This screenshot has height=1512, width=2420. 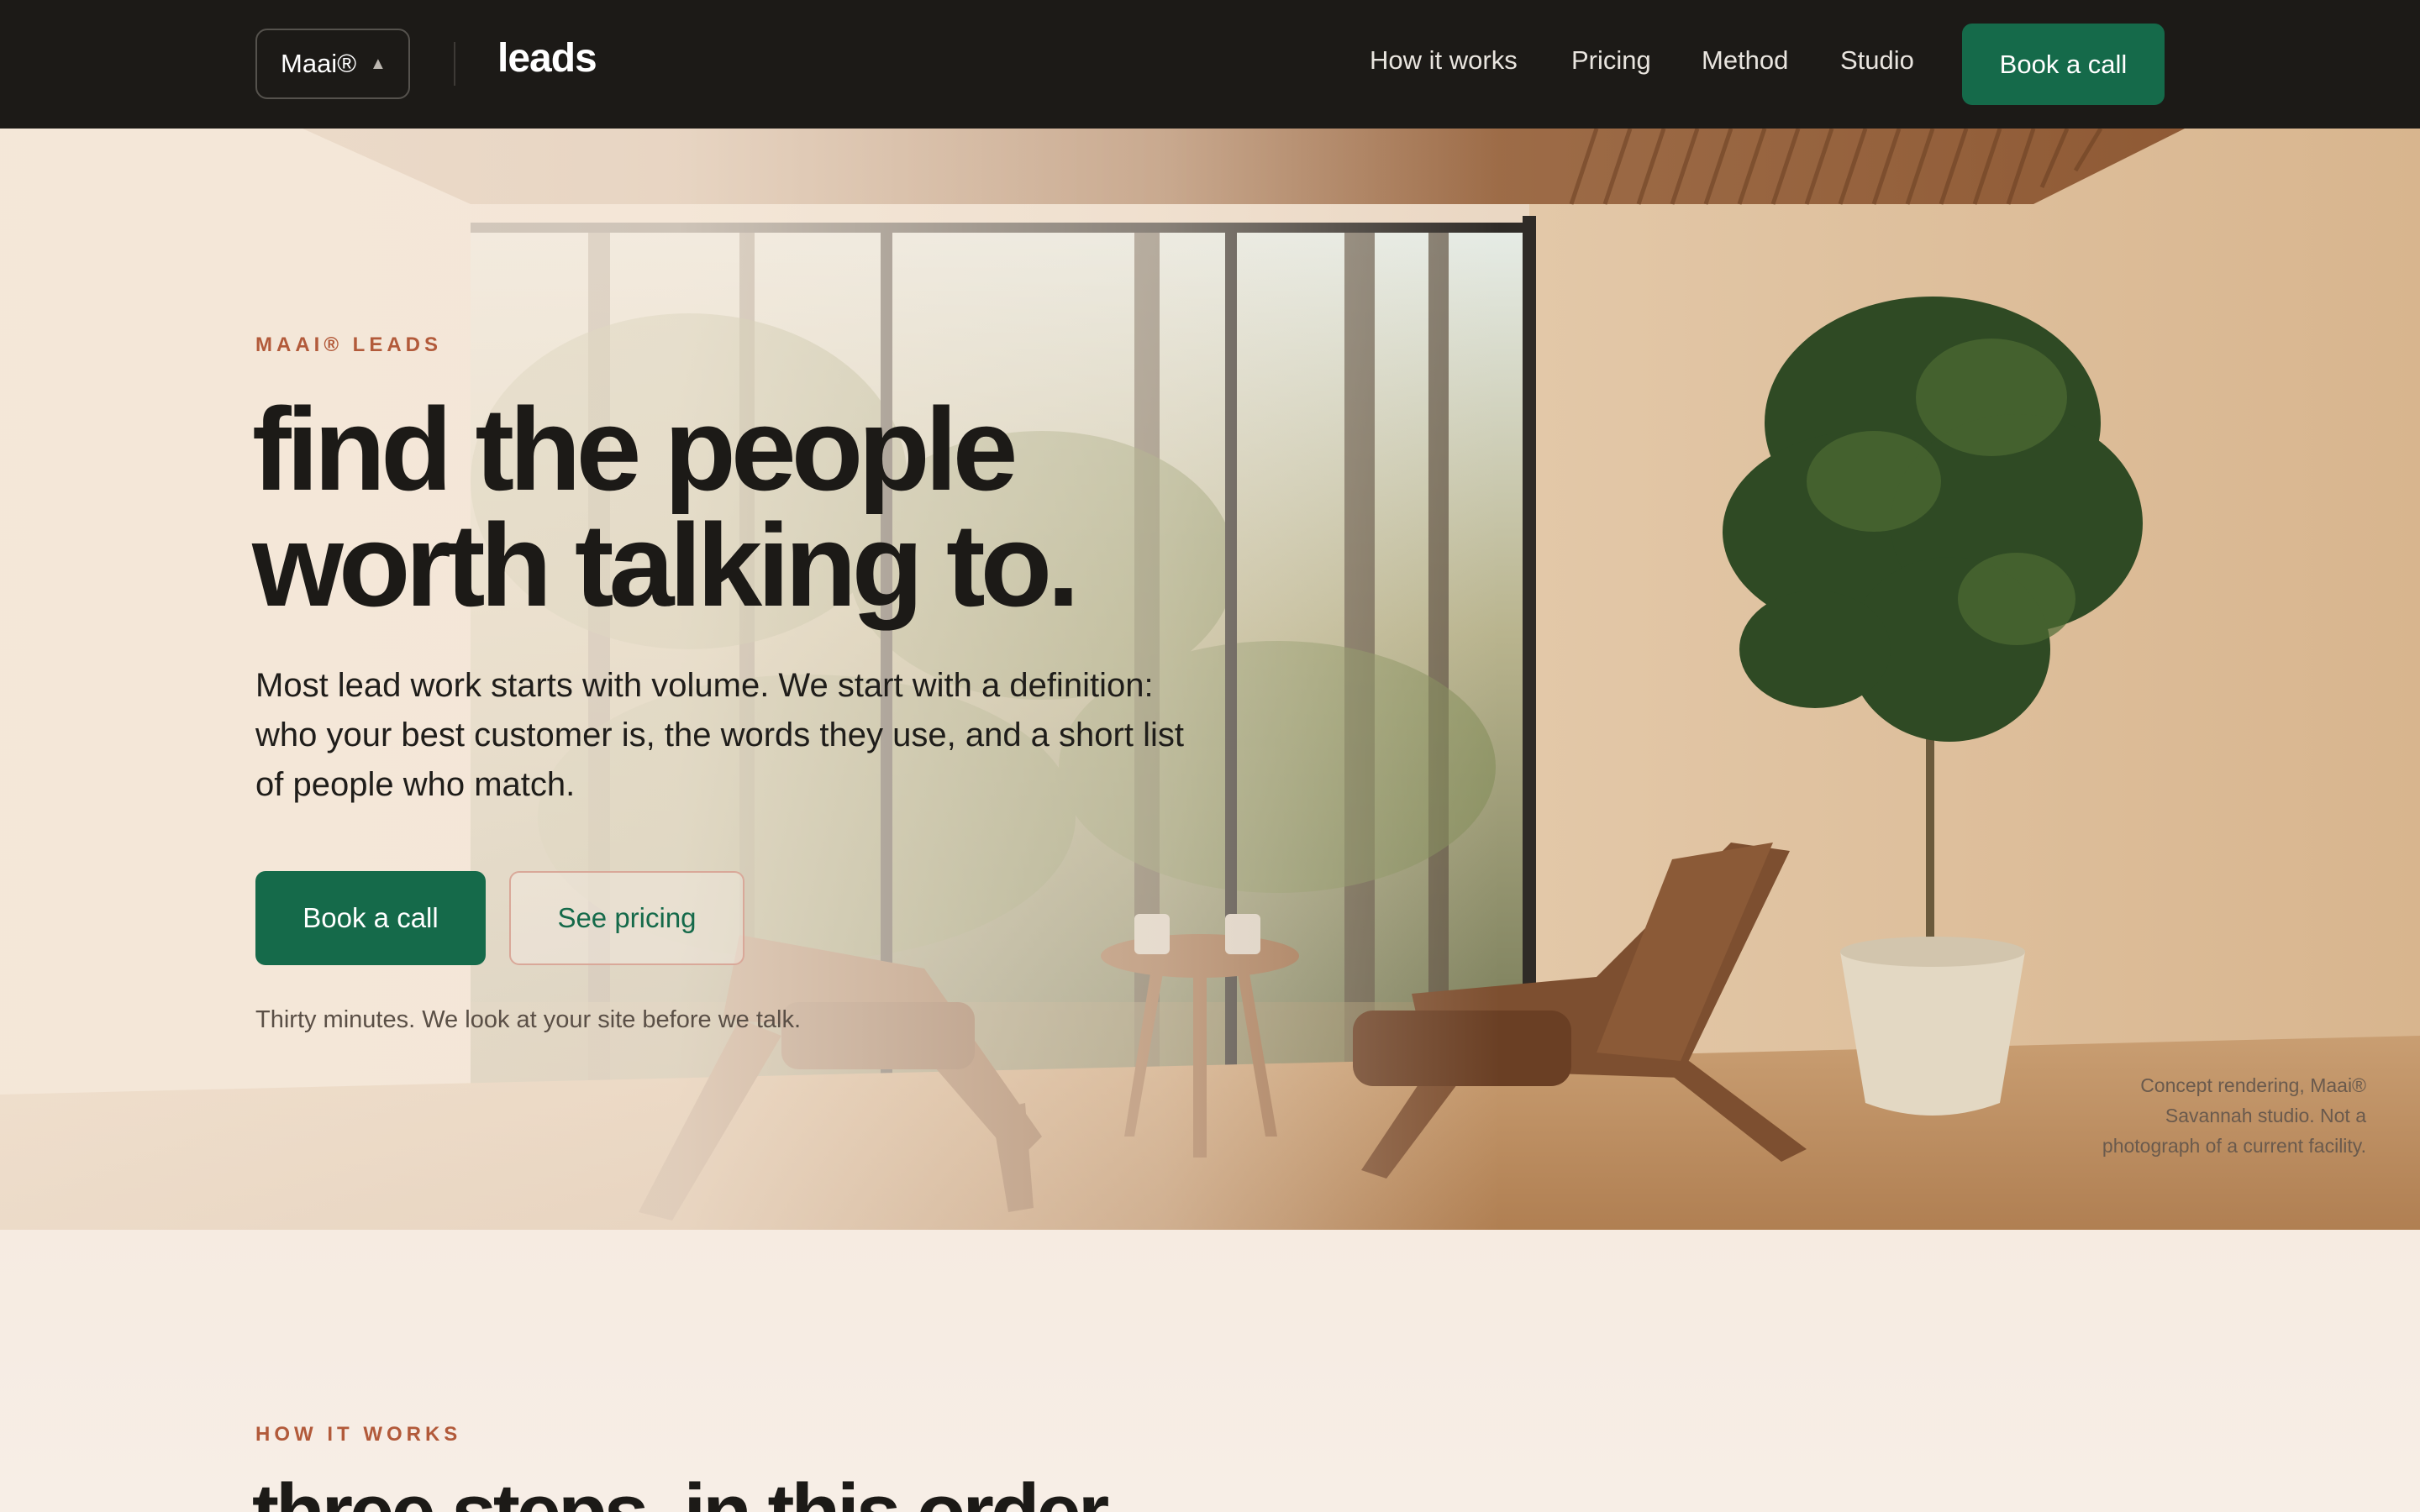 I want to click on brand-switcher-label: Maai®, so click(x=319, y=63).